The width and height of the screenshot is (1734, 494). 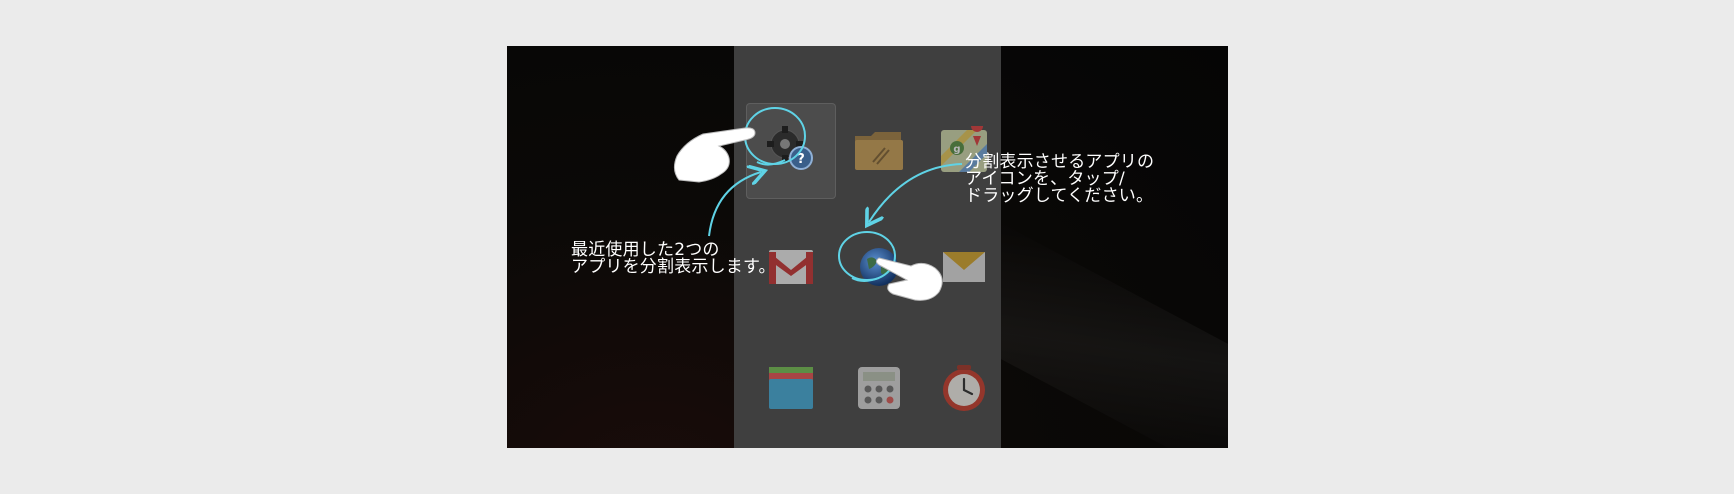 I want to click on highlight-circle-browser, so click(x=867, y=256).